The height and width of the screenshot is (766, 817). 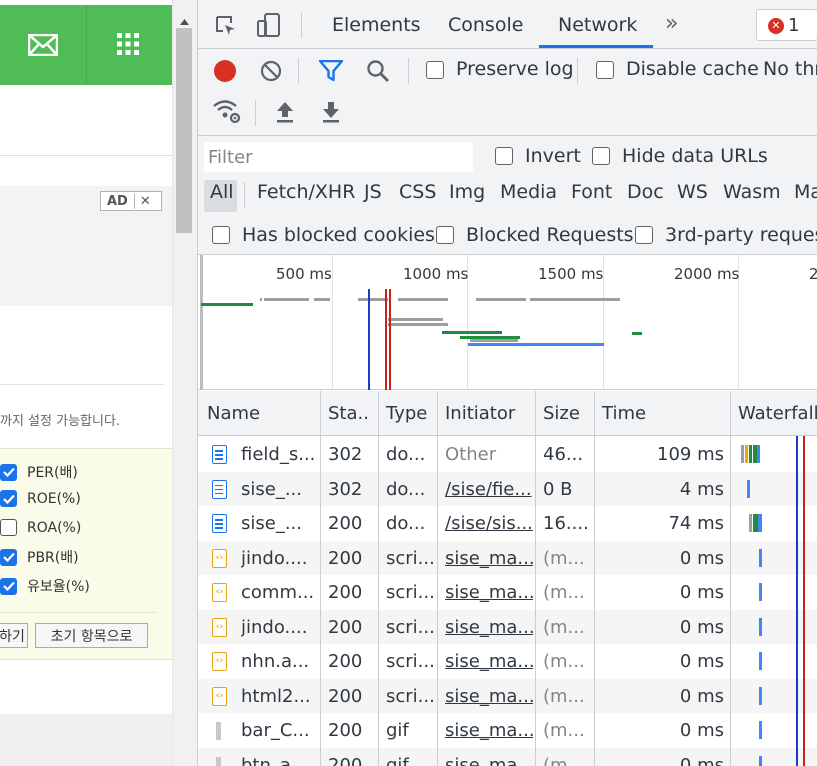 What do you see at coordinates (131, 201) in the screenshot?
I see `ad-badge: AD ✕` at bounding box center [131, 201].